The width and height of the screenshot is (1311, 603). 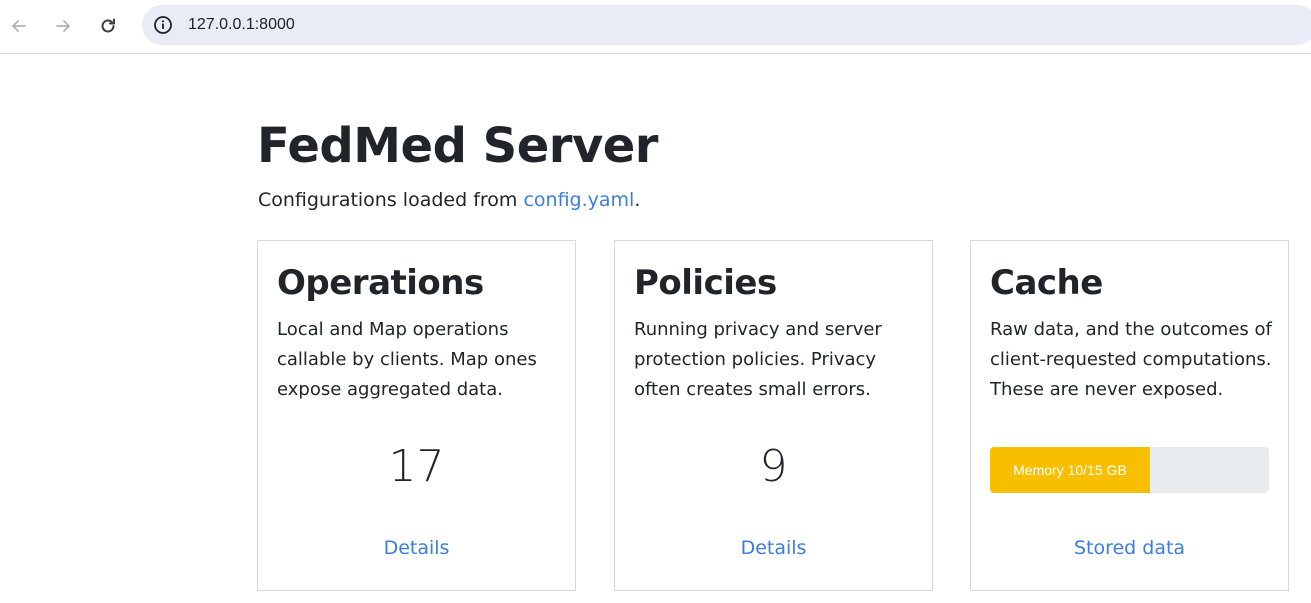 I want to click on memory-progress: Memory 10/15 GB, so click(x=1129, y=470).